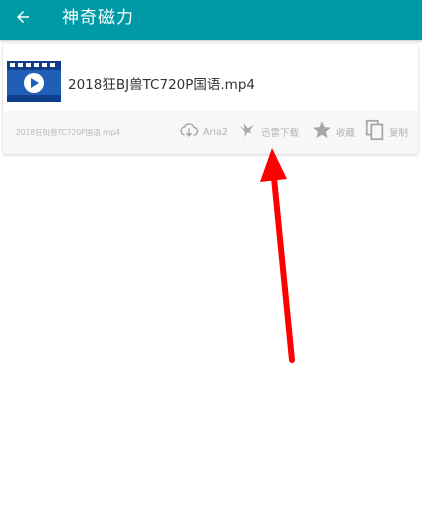  Describe the element at coordinates (211, 20) in the screenshot. I see `app-bar: 神奇磁力` at that location.